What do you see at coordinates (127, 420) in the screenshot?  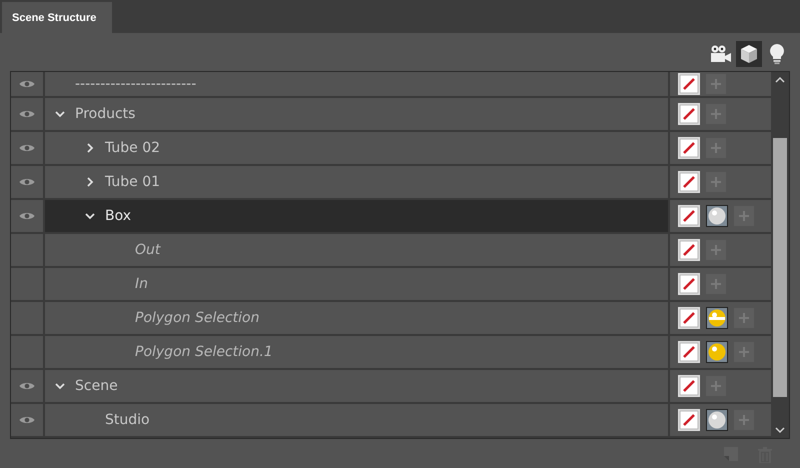 I see `object-name: Studio` at bounding box center [127, 420].